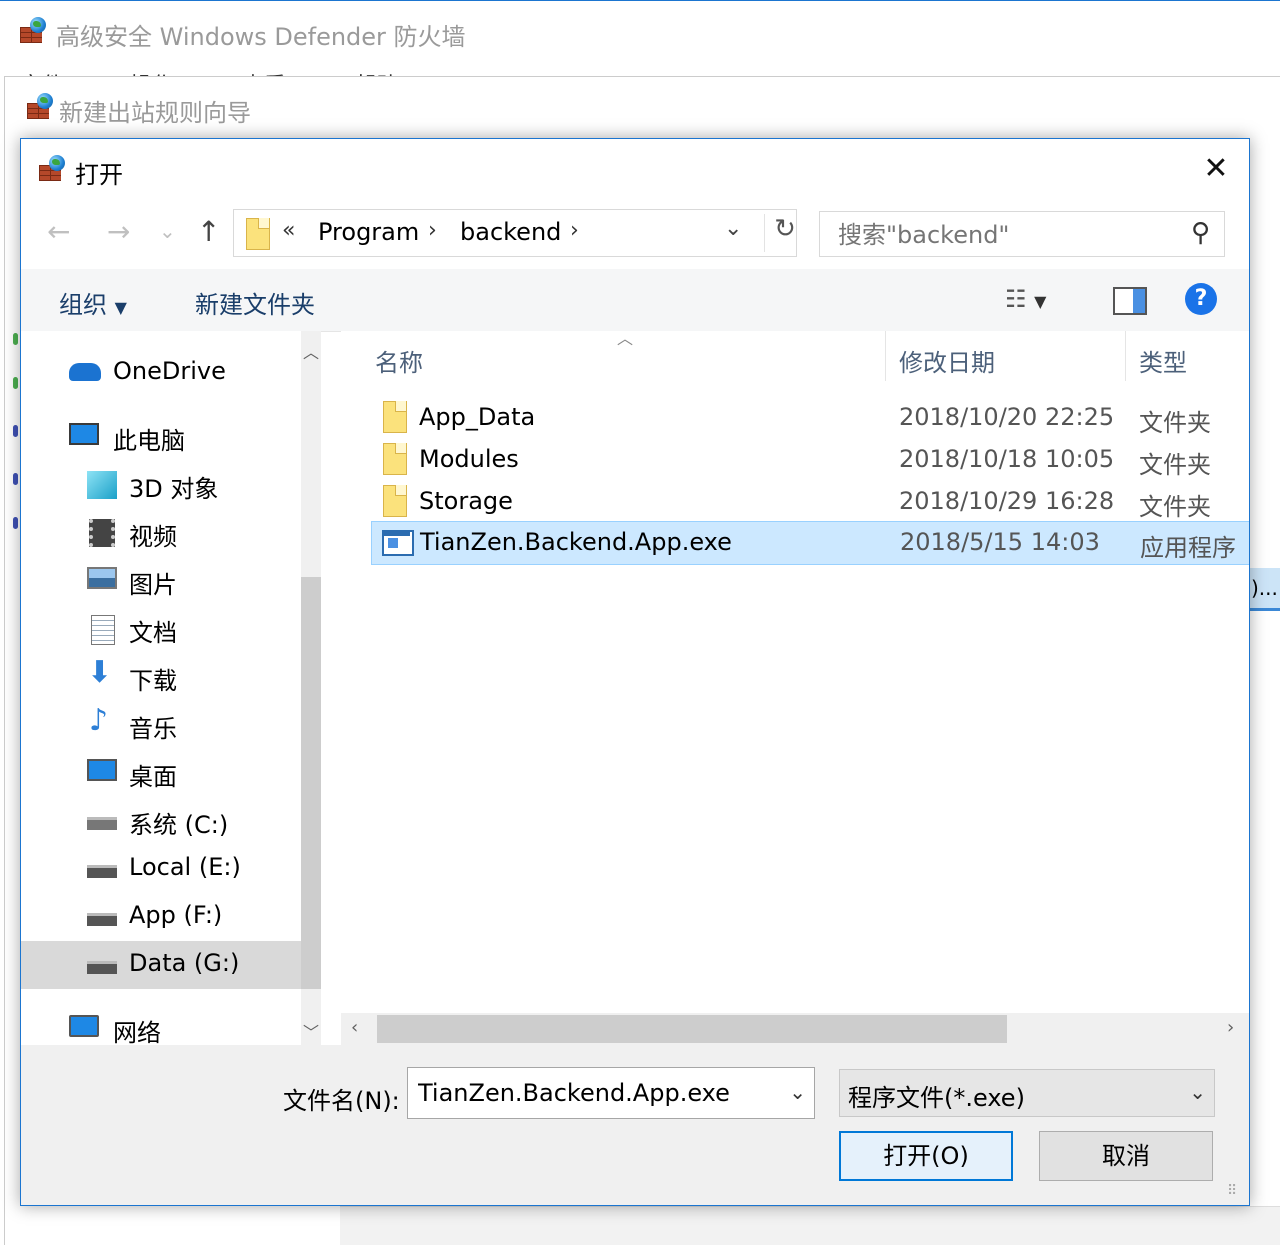 This screenshot has width=1280, height=1245. What do you see at coordinates (341, 1101) in the screenshot?
I see `filename-label: 文件名(N):` at bounding box center [341, 1101].